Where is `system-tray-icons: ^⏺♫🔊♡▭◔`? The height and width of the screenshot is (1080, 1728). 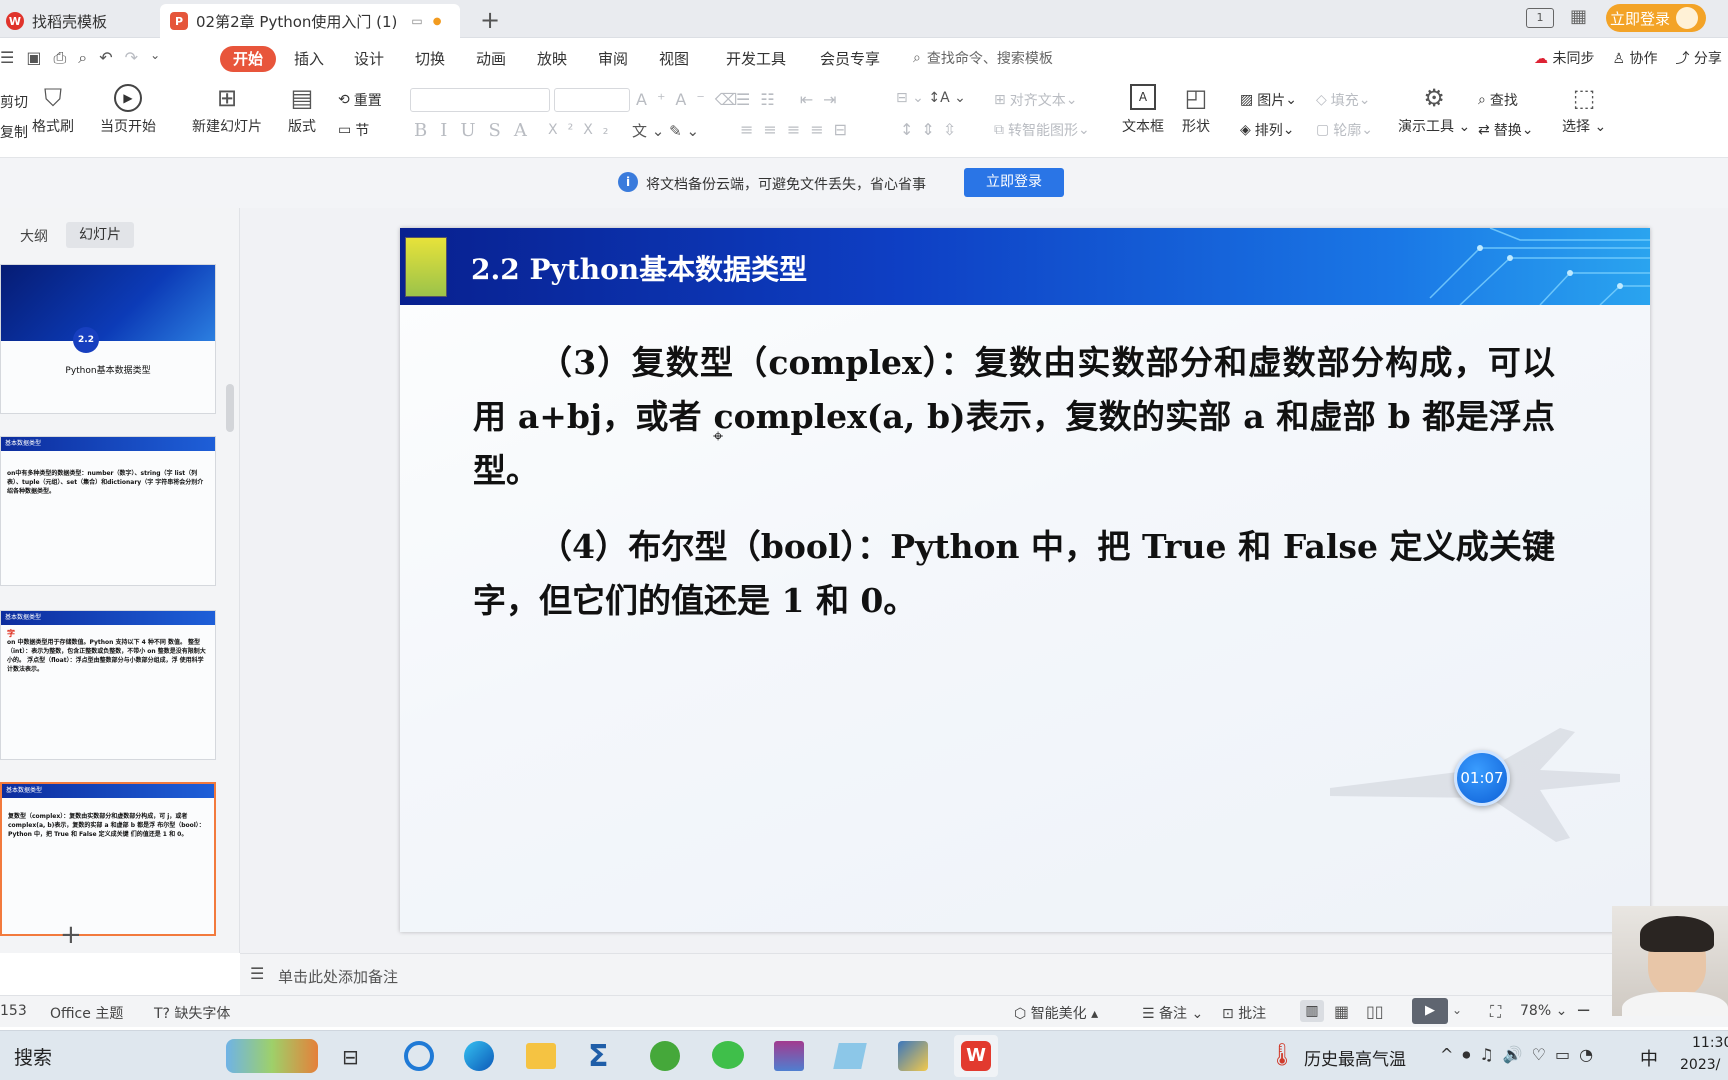
system-tray-icons: ^⏺♫🔊♡▭◔ is located at coordinates (1521, 1055).